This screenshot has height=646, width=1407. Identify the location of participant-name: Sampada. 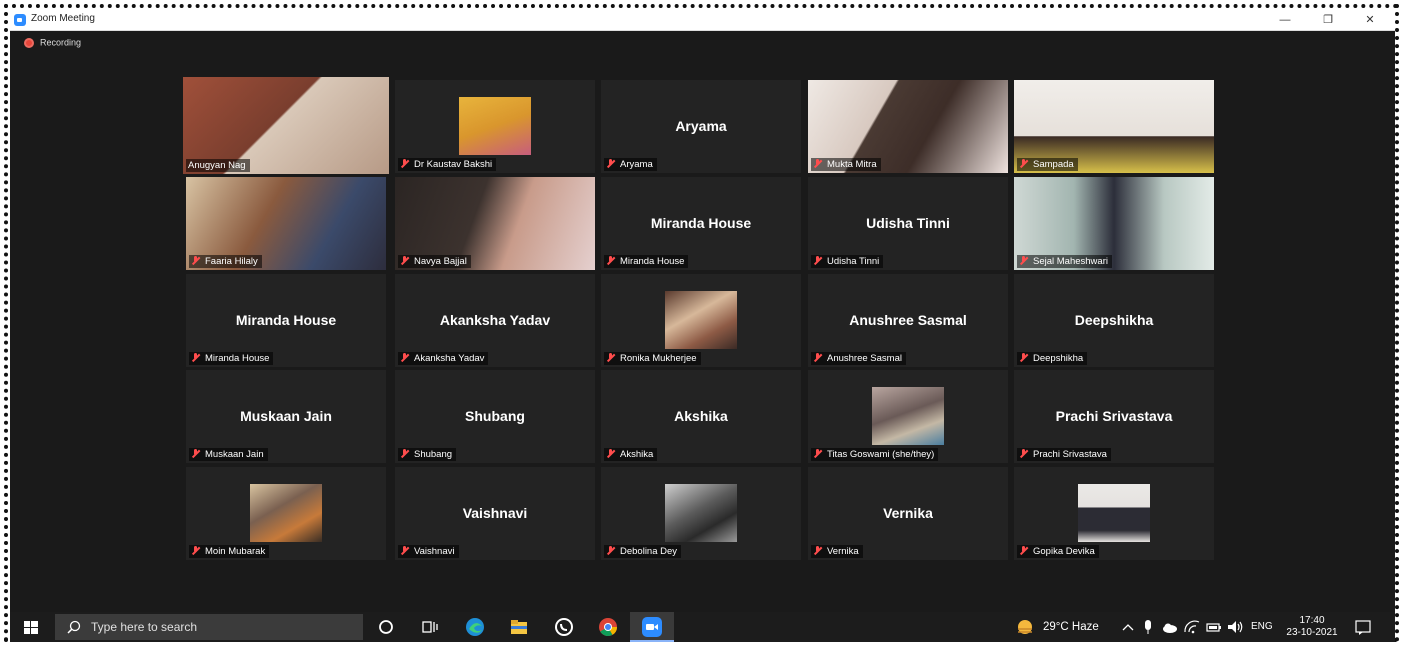
(1053, 164).